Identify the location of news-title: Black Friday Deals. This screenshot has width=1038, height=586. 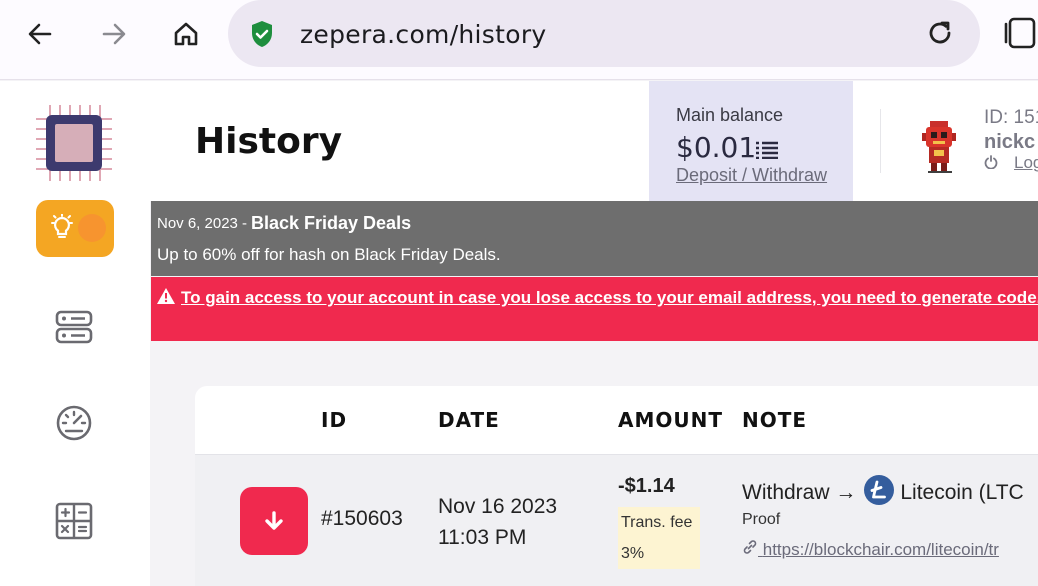
(331, 223).